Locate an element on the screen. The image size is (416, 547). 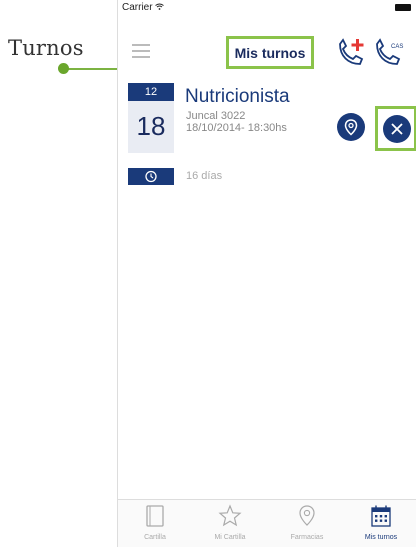
tab-label: Mis turnos is located at coordinates (381, 537).